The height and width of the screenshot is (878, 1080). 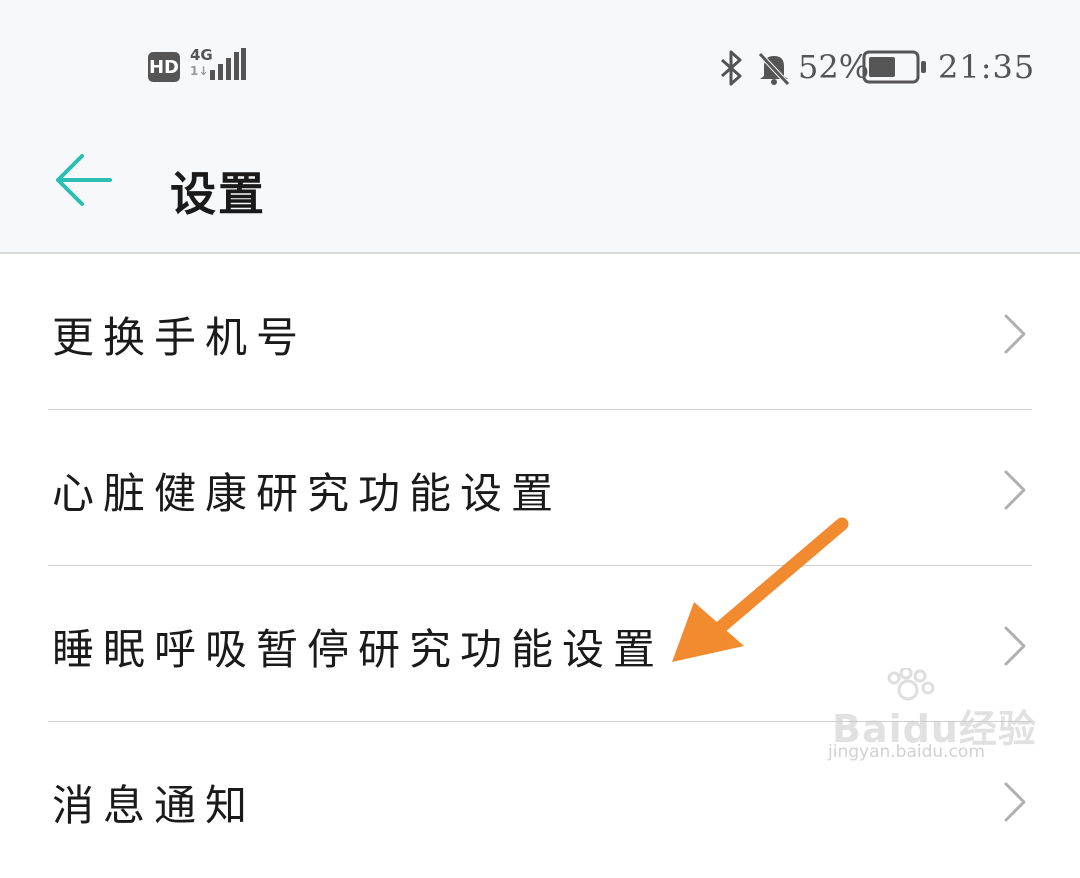 What do you see at coordinates (154, 805) in the screenshot?
I see `setting-label: 消息通知` at bounding box center [154, 805].